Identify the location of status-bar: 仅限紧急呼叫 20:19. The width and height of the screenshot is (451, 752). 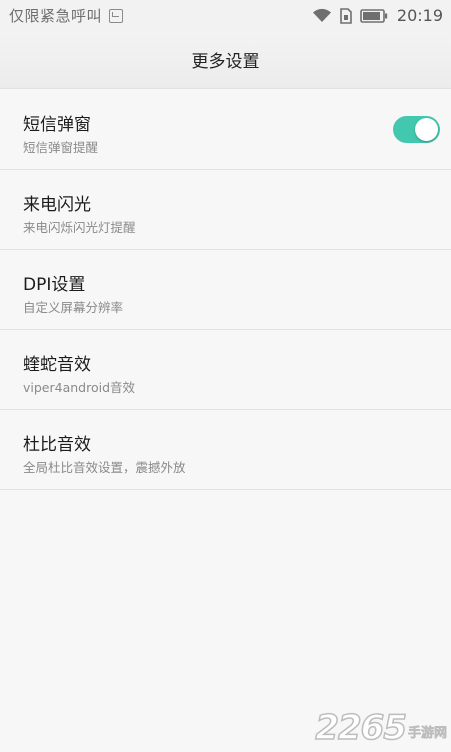
(225, 15).